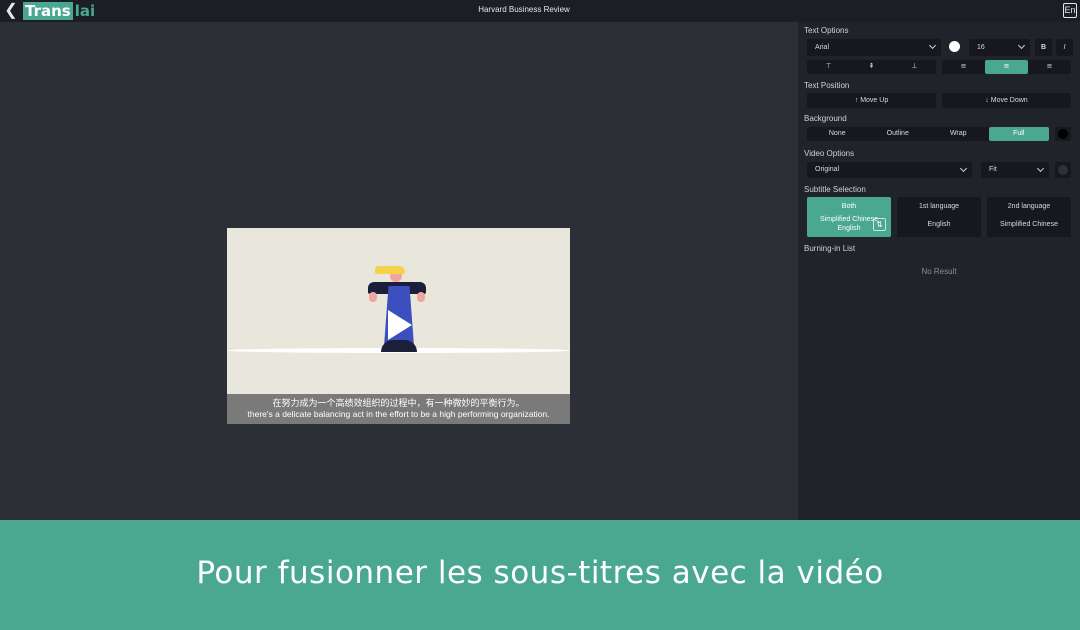  I want to click on video-color-button, so click(1063, 170).